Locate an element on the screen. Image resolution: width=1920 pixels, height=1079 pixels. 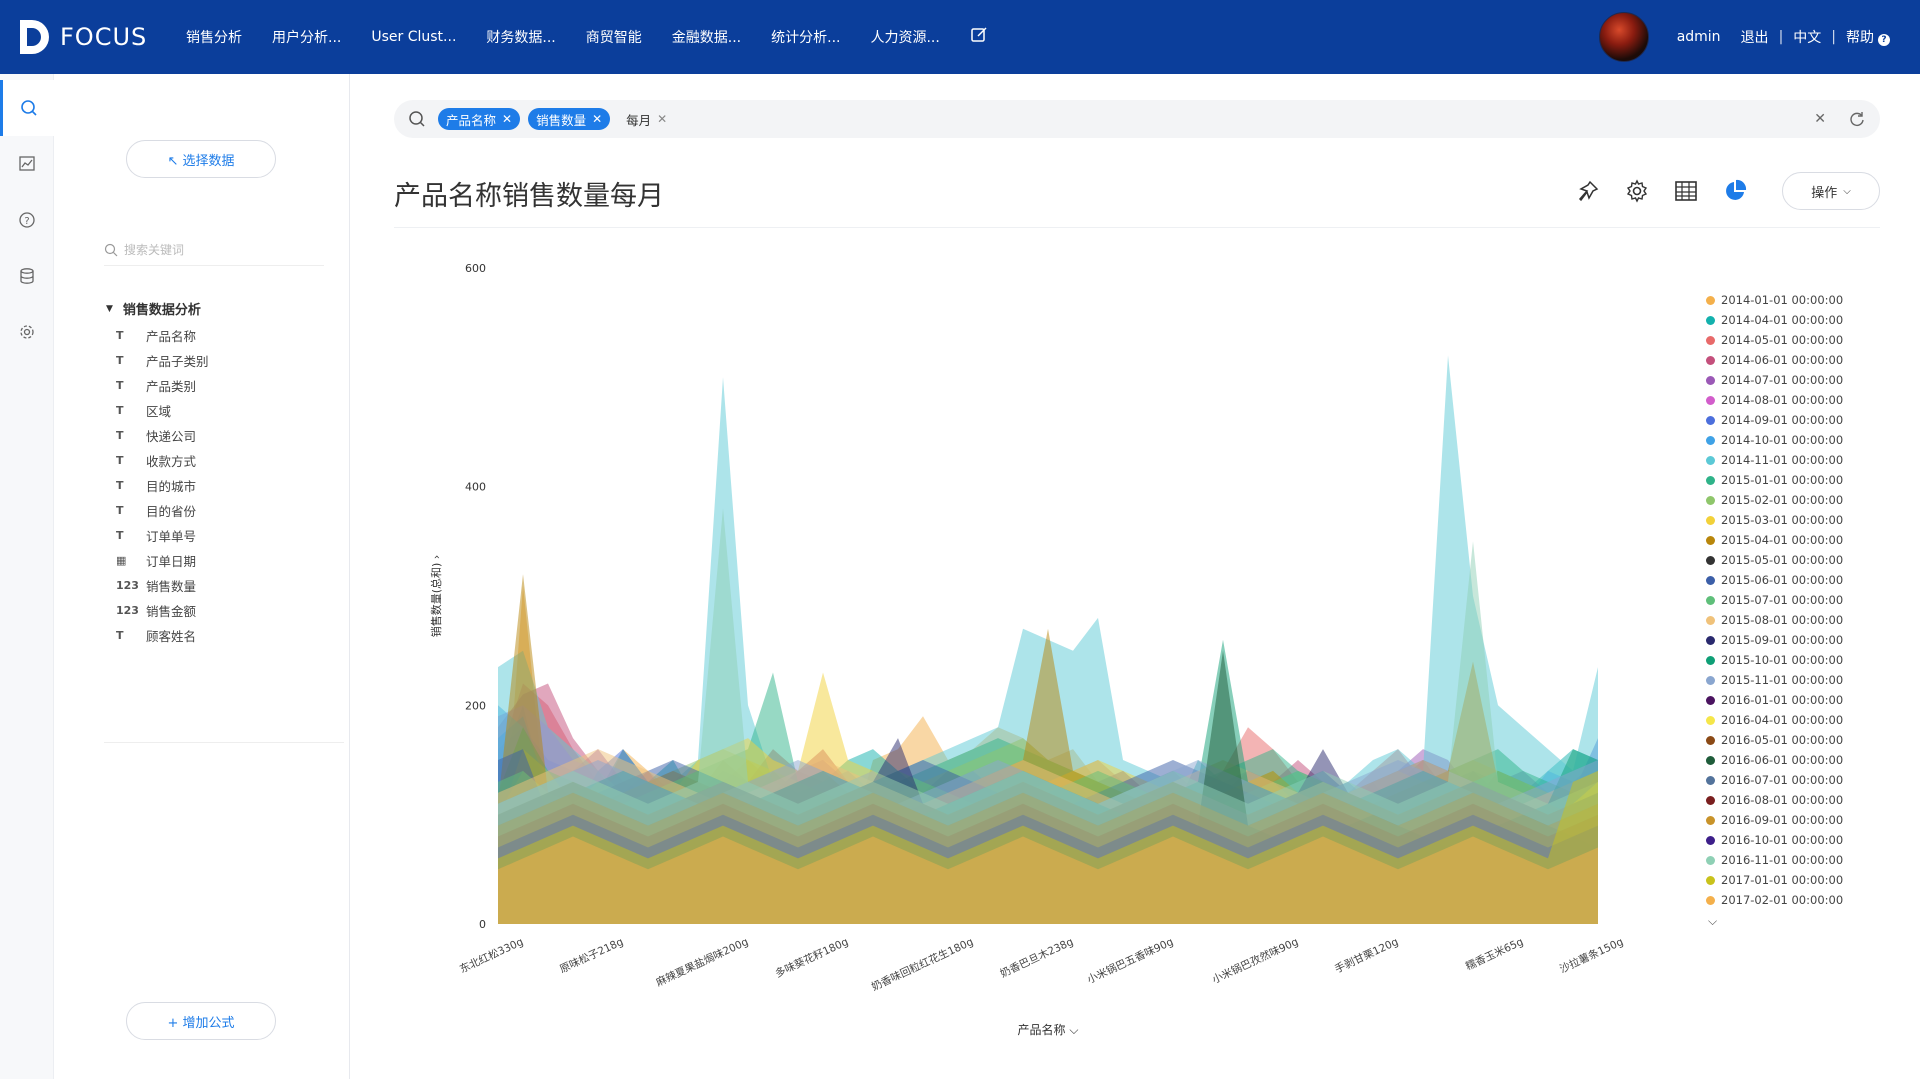
legend-item: 2016-06-01 00:00:00 is located at coordinates (1774, 760).